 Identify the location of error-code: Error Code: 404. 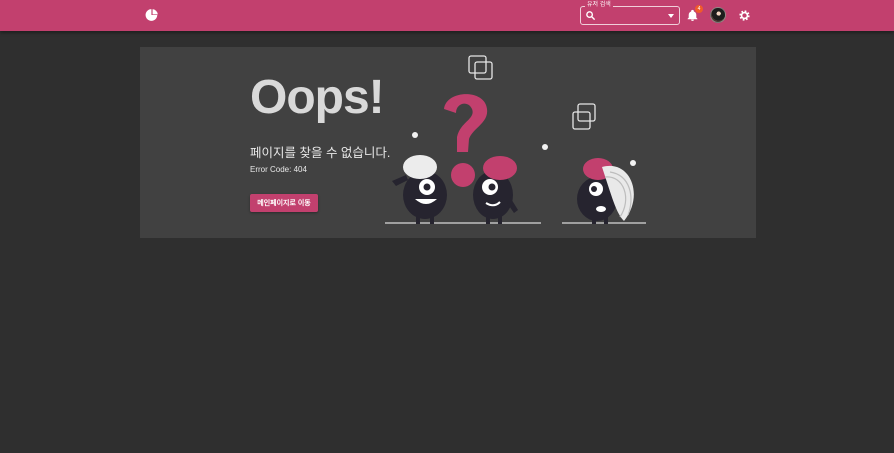
(278, 169).